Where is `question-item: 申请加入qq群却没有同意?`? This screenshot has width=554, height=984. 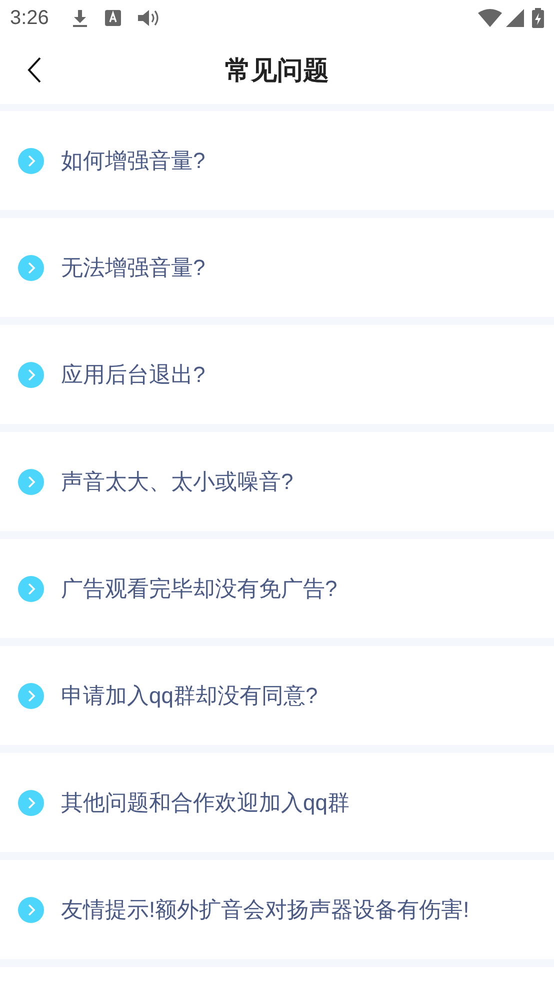
question-item: 申请加入qq群却没有同意? is located at coordinates (277, 695).